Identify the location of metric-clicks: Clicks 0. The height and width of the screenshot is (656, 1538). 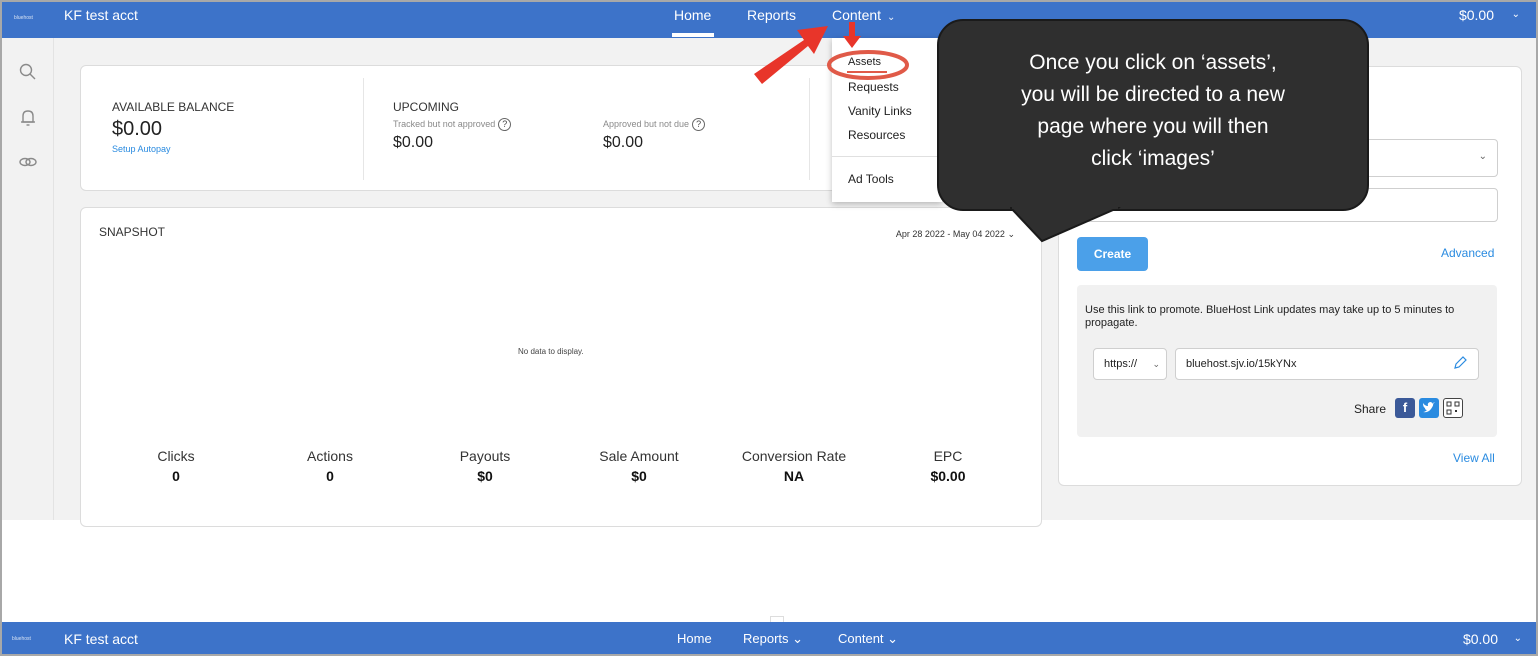
(176, 466).